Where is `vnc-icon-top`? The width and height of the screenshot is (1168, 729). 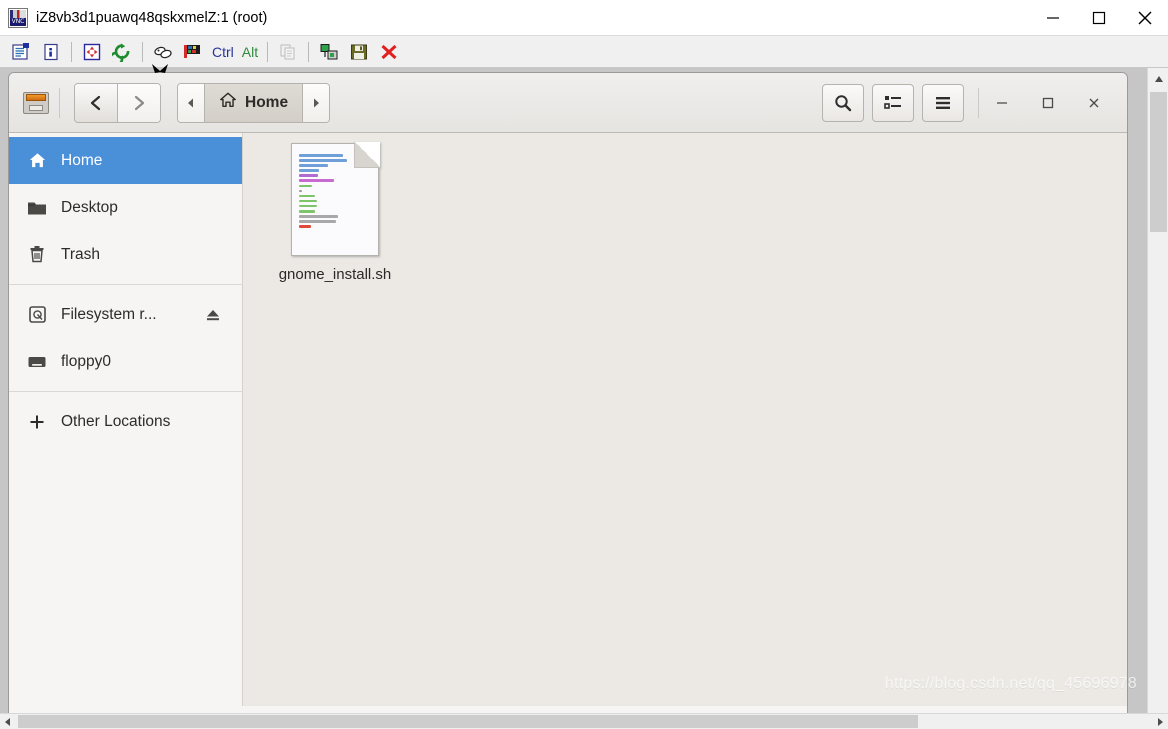
vnc-icon-top is located at coordinates (18, 13).